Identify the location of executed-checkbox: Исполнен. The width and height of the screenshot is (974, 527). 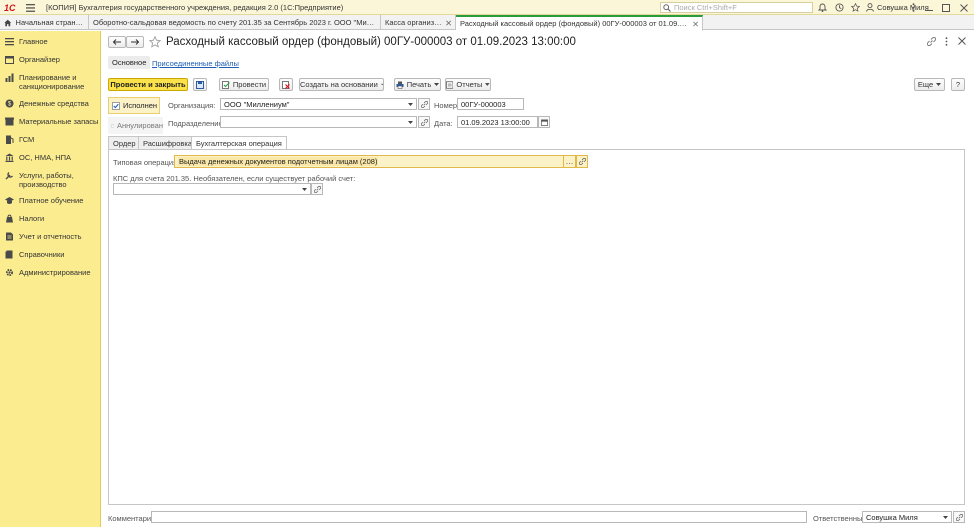
(134, 105).